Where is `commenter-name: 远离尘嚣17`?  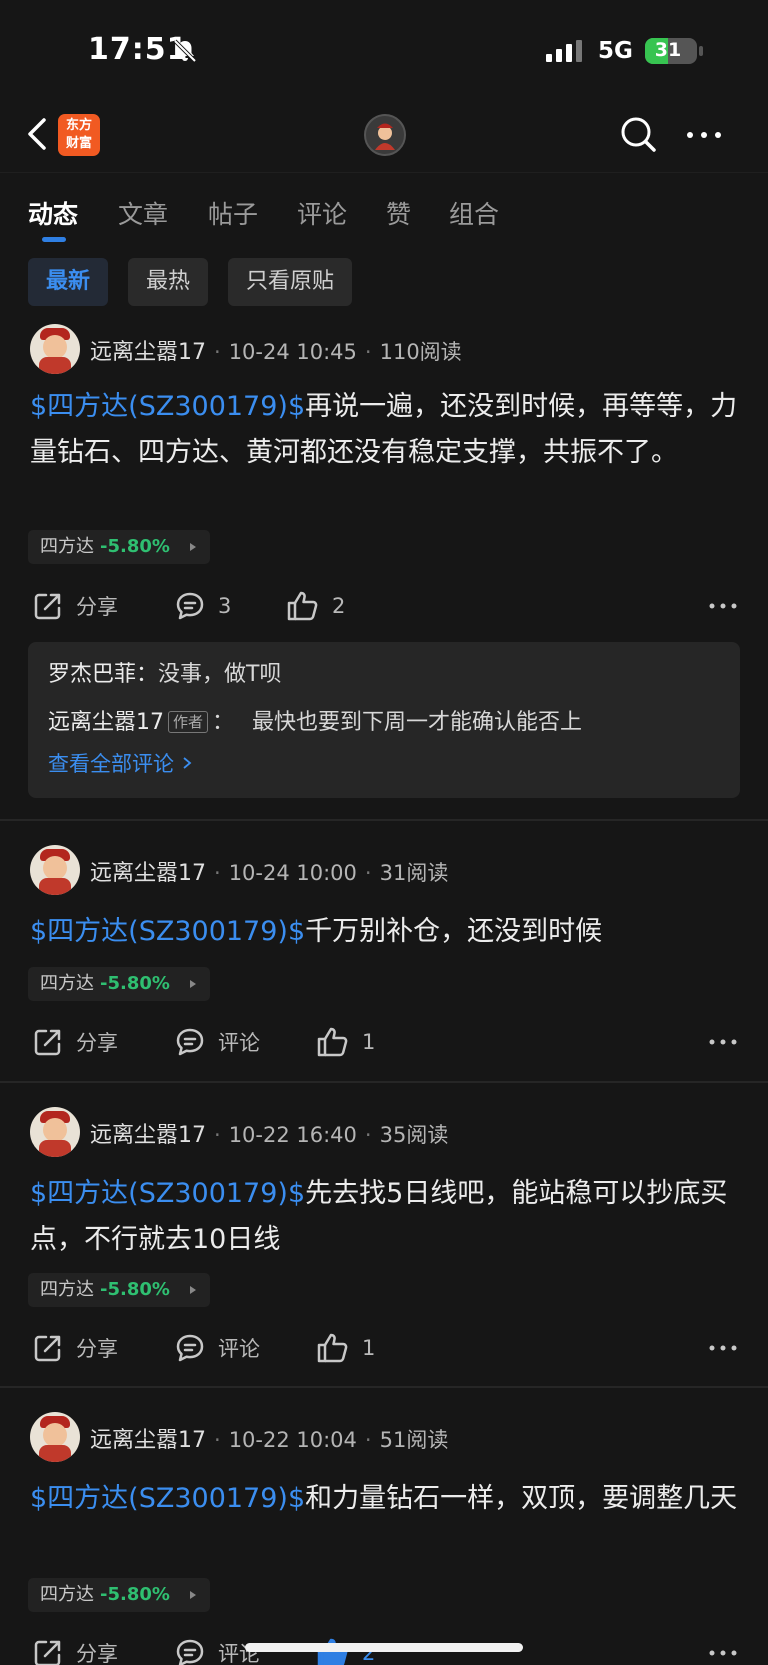 commenter-name: 远离尘嚣17 is located at coordinates (106, 722).